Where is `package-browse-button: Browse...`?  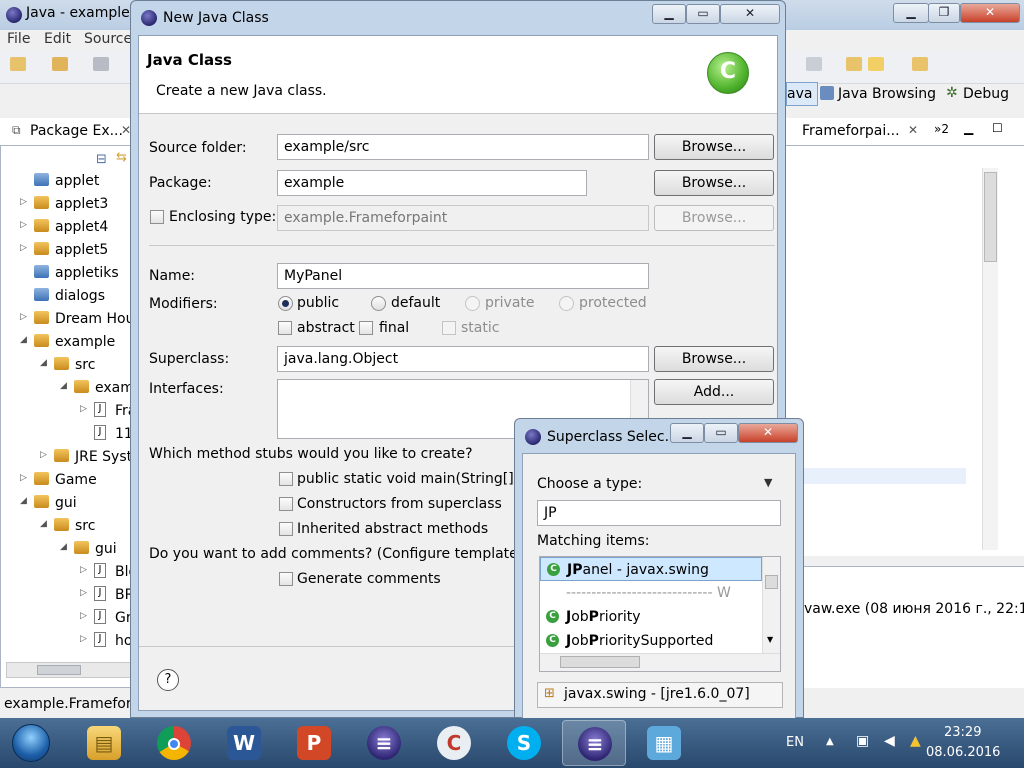
package-browse-button: Browse... is located at coordinates (714, 183).